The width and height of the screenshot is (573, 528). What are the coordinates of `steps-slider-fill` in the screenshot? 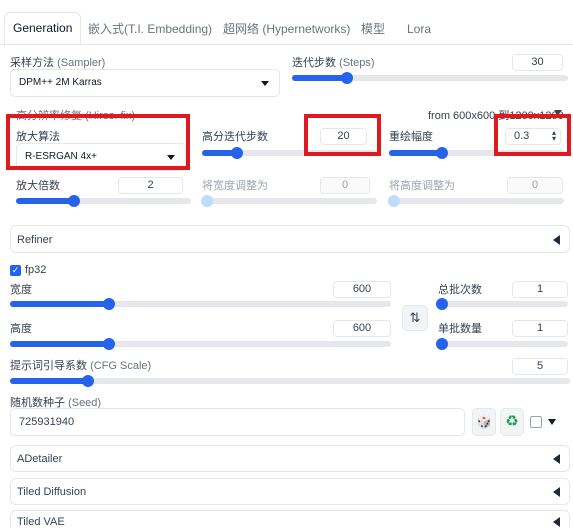 It's located at (320, 78).